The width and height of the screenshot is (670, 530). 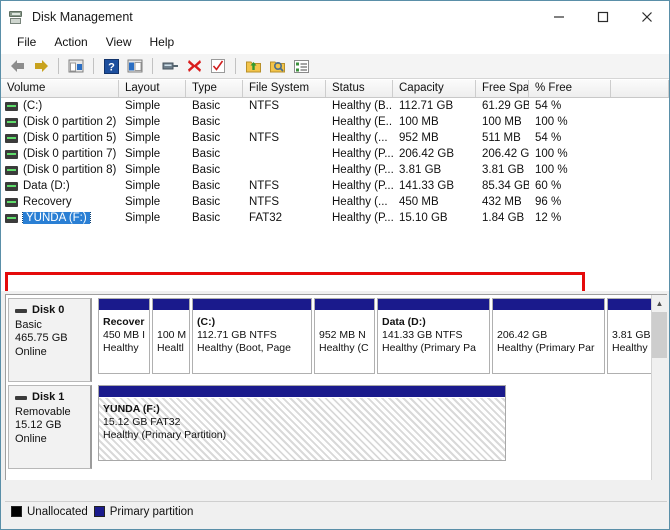 What do you see at coordinates (253, 66) in the screenshot?
I see `export-icon` at bounding box center [253, 66].